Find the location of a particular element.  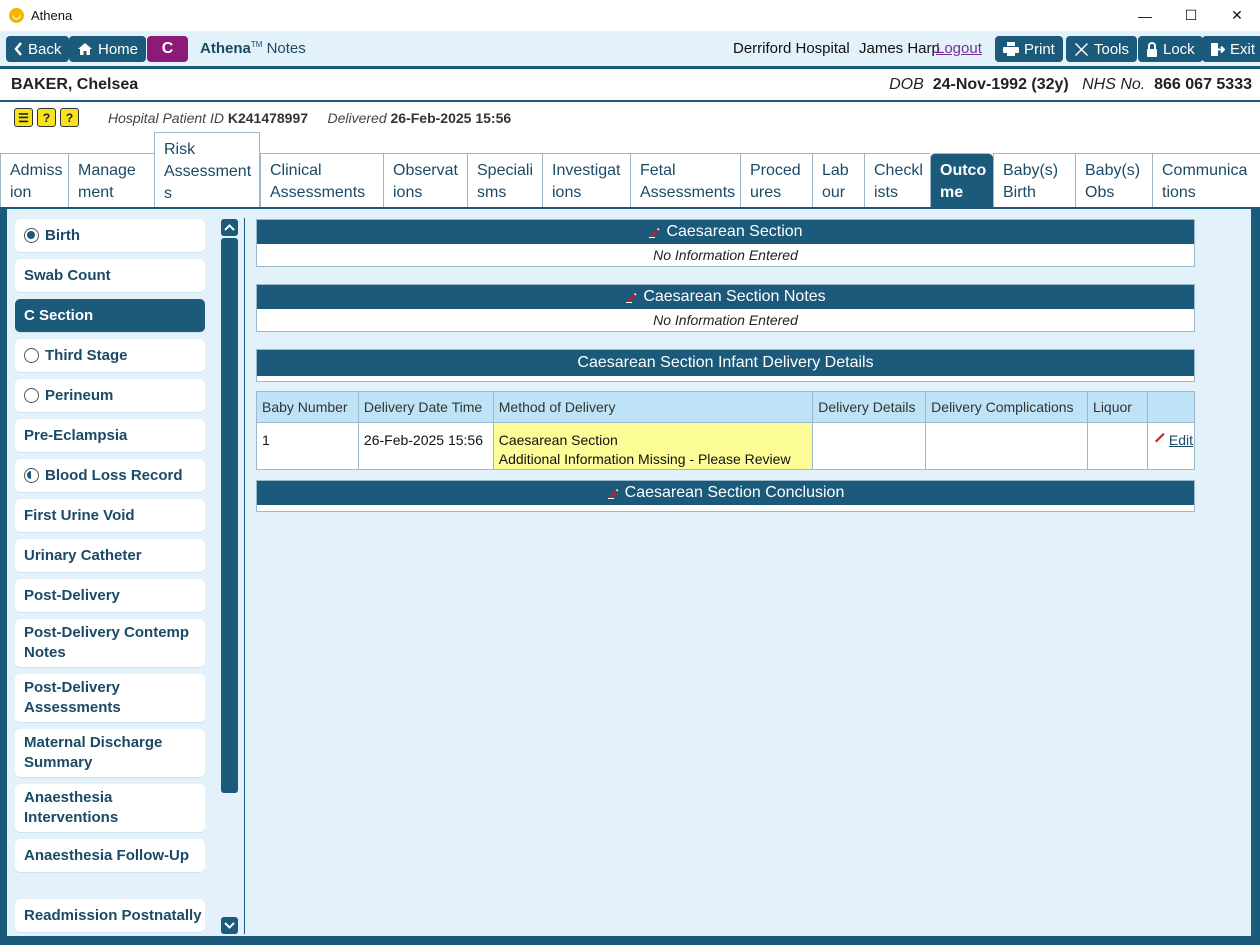

column-header: Liquor is located at coordinates (1117, 407).